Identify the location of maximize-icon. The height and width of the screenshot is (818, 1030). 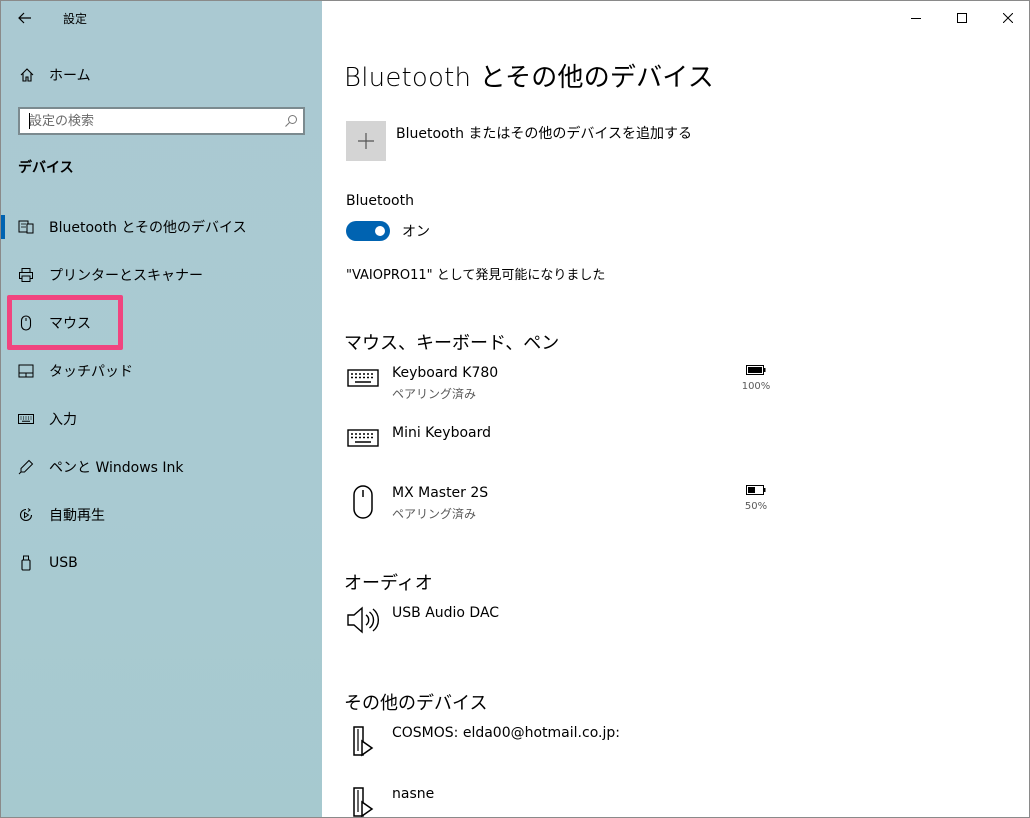
(962, 18).